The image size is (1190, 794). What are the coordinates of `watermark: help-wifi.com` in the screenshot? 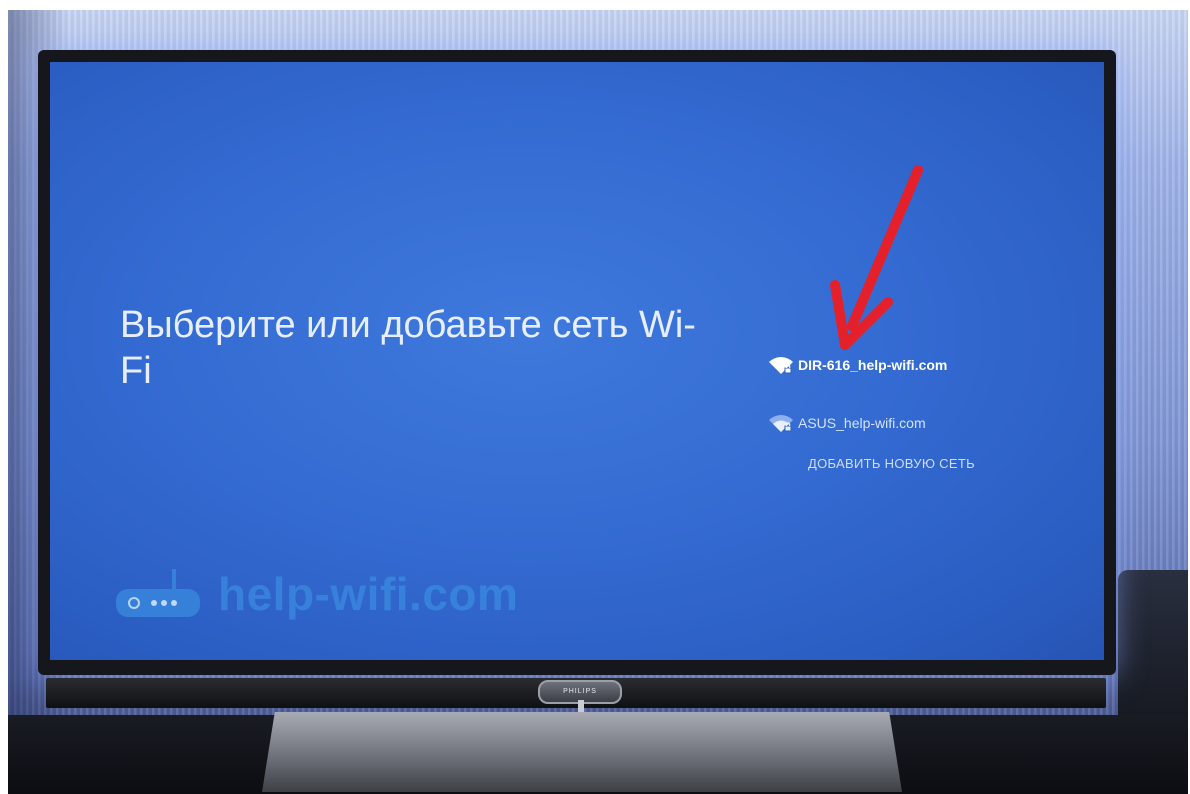 It's located at (315, 594).